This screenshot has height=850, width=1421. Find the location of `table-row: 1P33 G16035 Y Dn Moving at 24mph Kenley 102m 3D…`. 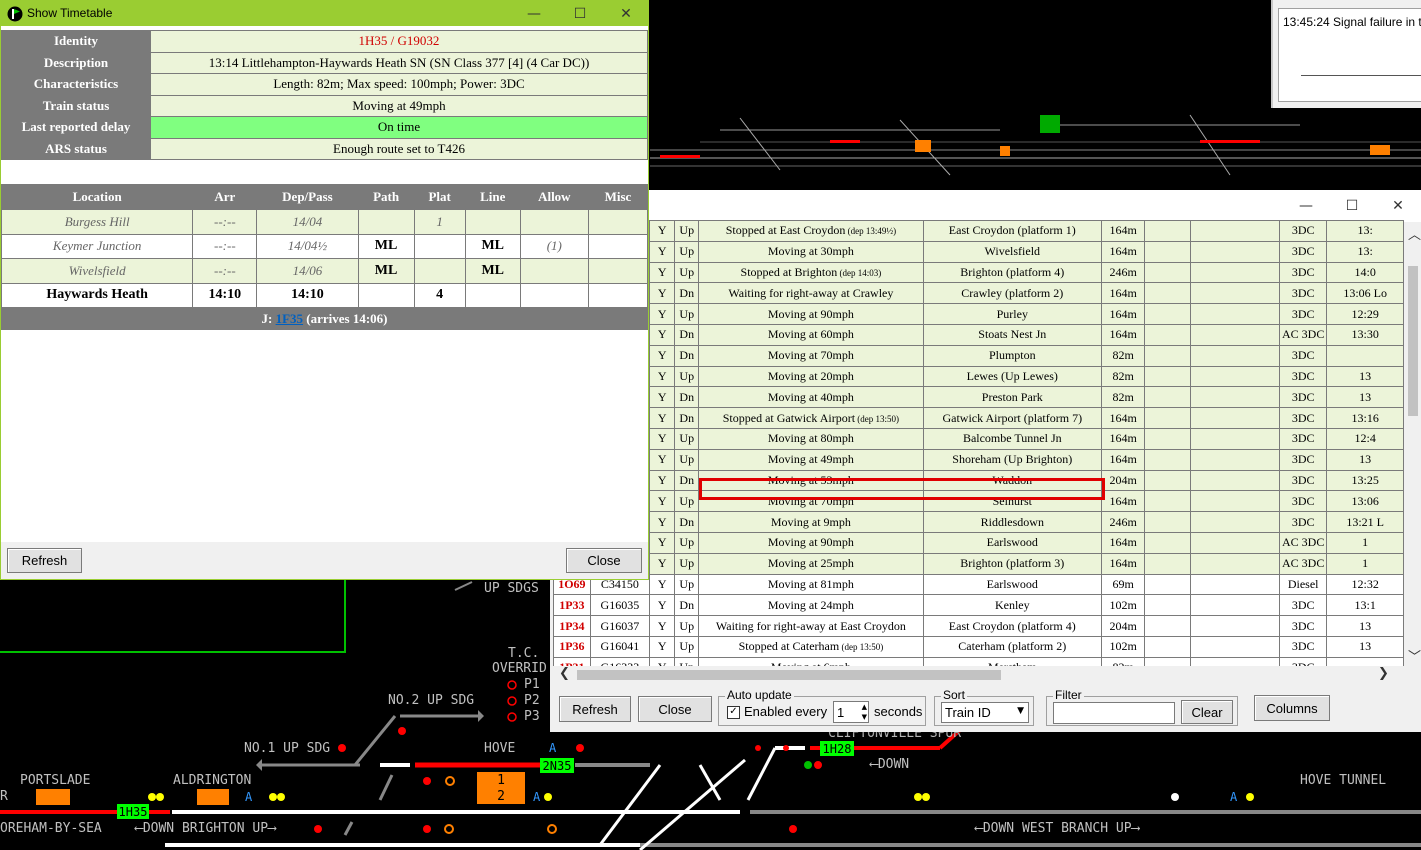

table-row: 1P33 G16035 Y Dn Moving at 24mph Kenley 102m 3D… is located at coordinates (978, 605).